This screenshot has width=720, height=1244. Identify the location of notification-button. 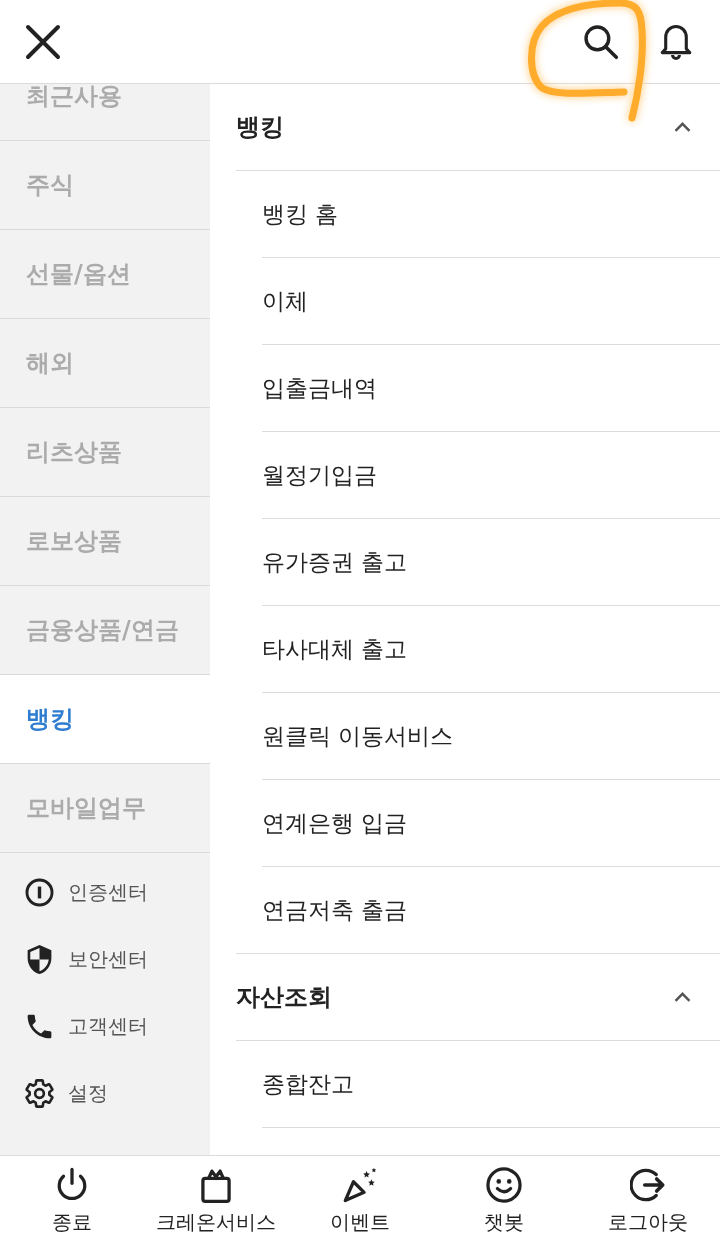
(676, 41).